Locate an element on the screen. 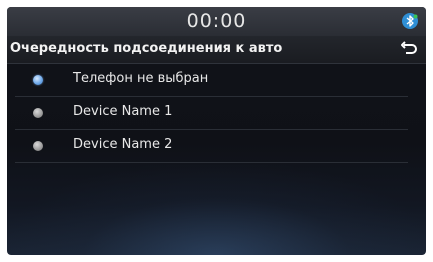 The height and width of the screenshot is (262, 433). back-arrow-icon is located at coordinates (409, 49).